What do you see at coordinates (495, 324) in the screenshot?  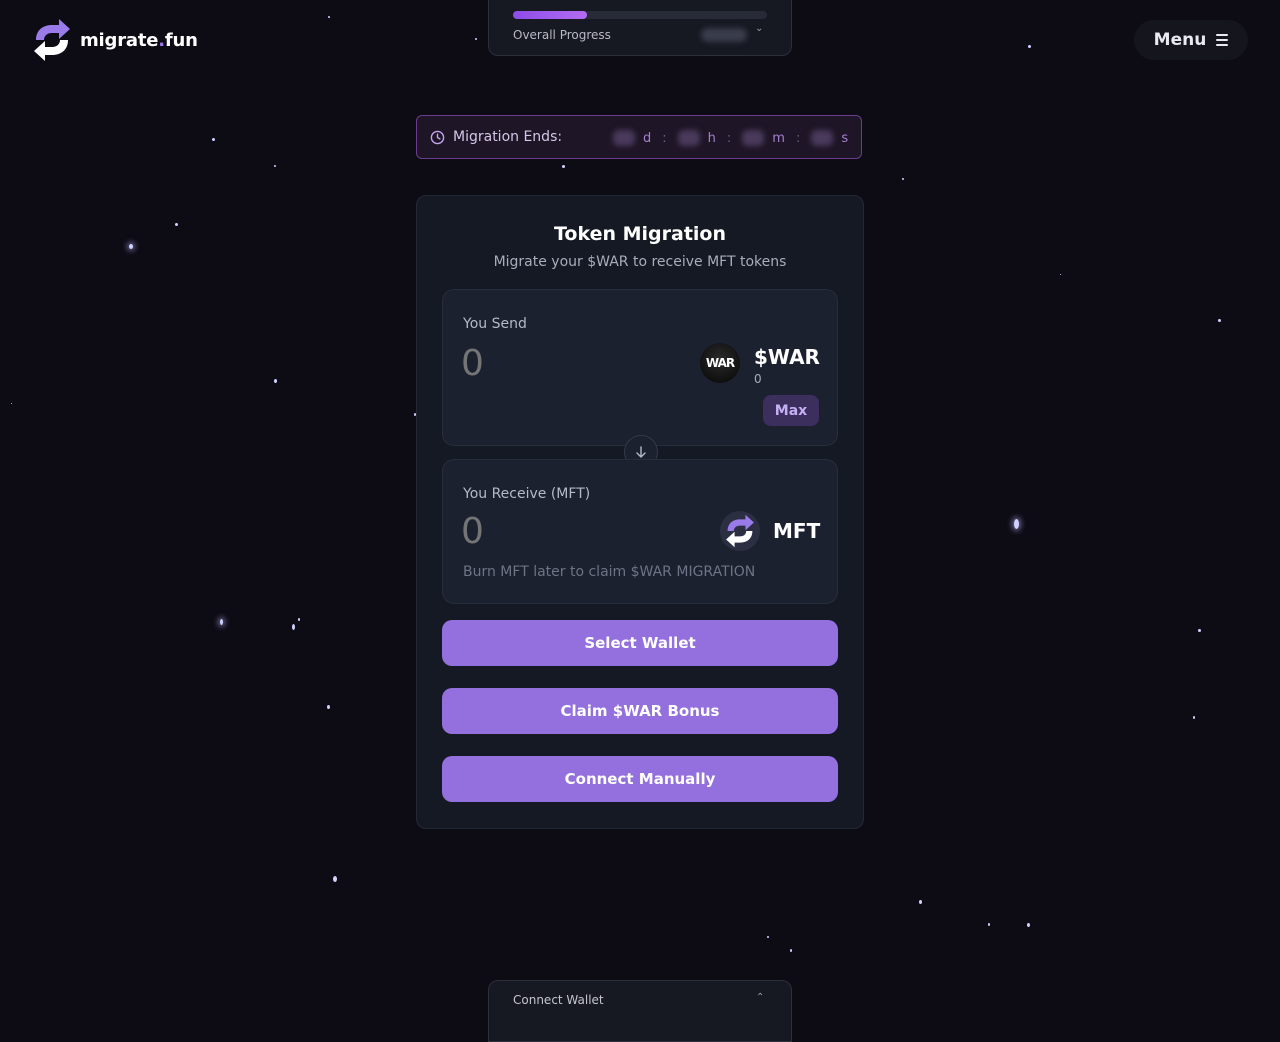 I see `send-label: You Send` at bounding box center [495, 324].